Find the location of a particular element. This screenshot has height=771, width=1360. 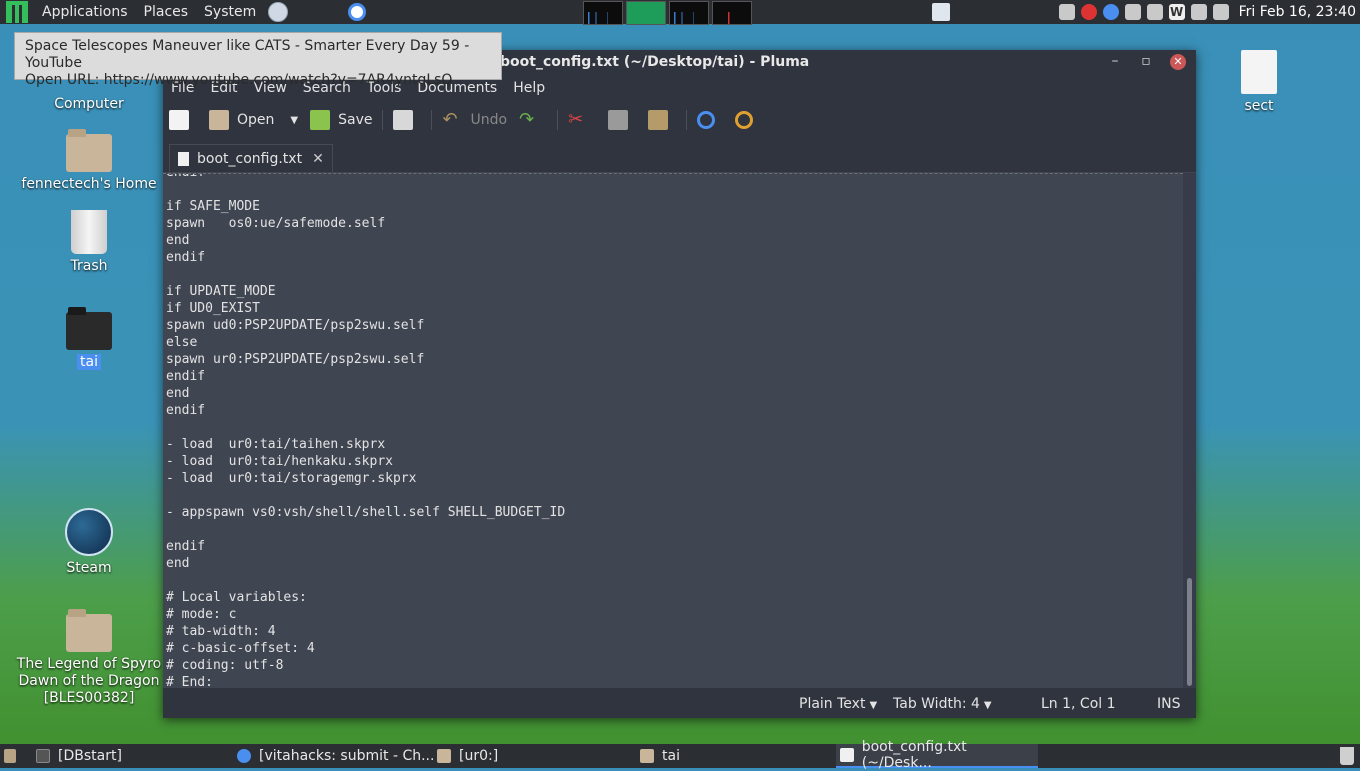

document-tabs: boot_config.txt ✕ is located at coordinates (679, 158).